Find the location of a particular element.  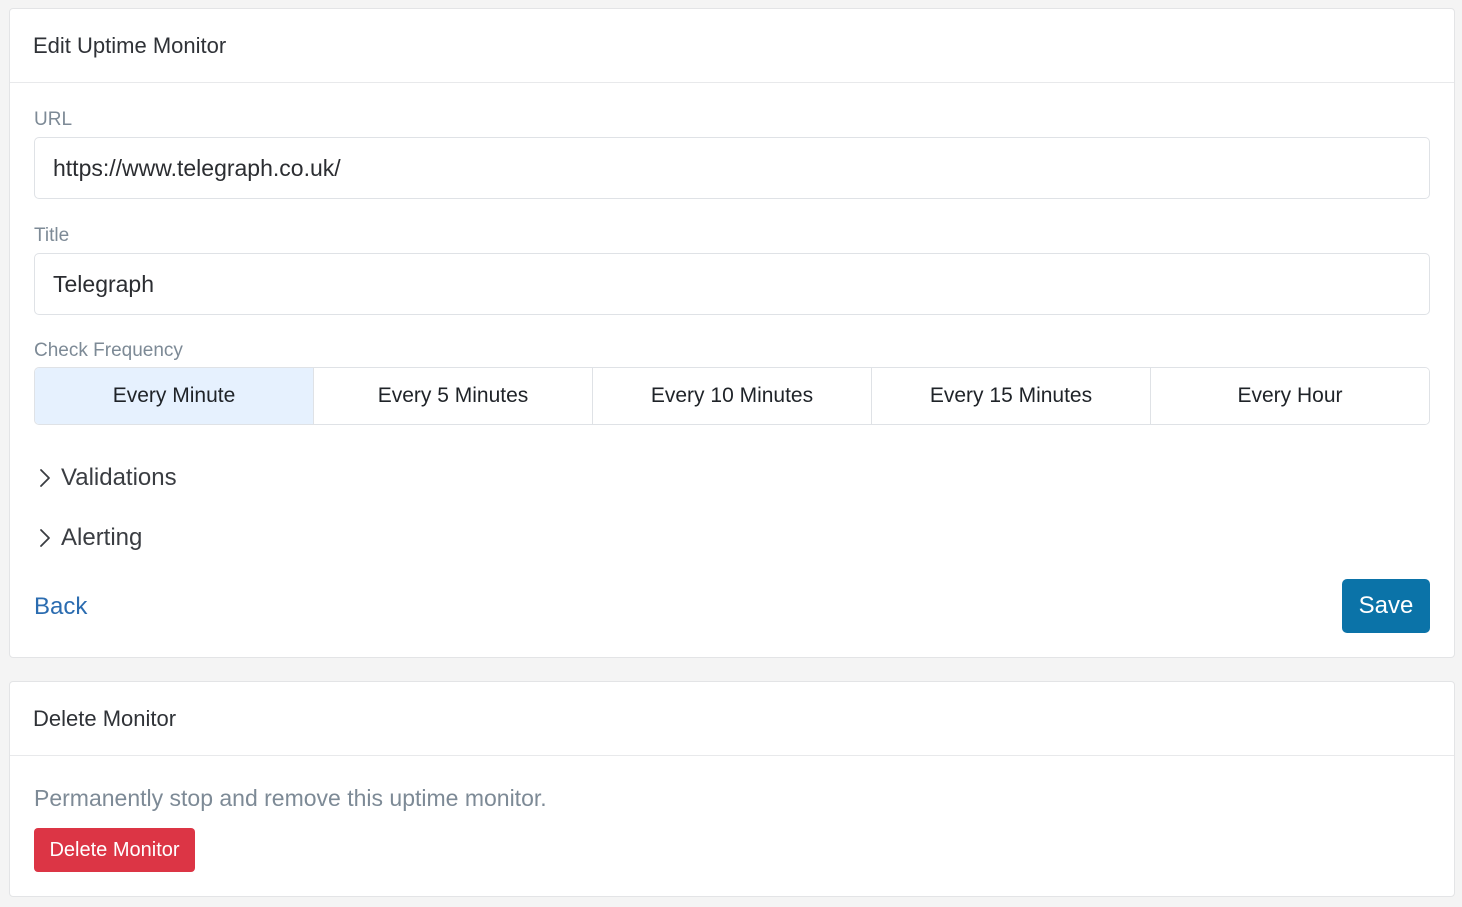

title-input is located at coordinates (732, 284).